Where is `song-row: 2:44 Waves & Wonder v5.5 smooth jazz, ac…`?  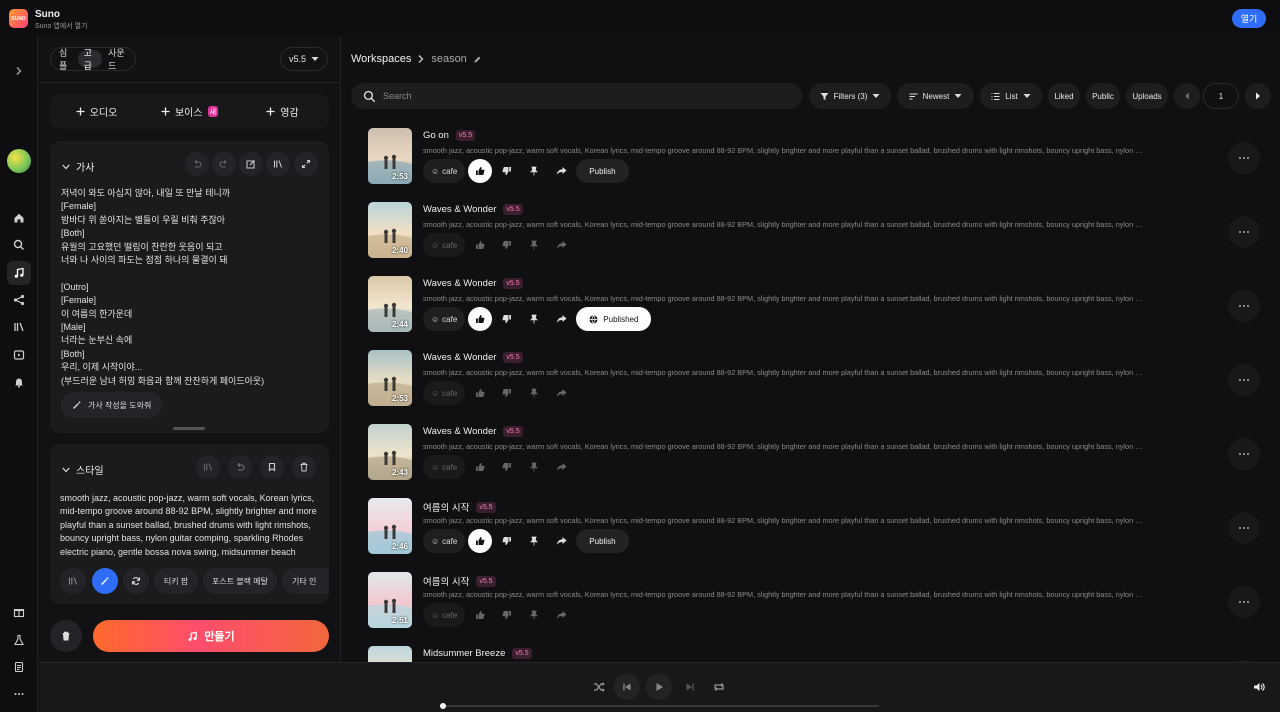 song-row: 2:44 Waves & Wonder v5.5 smooth jazz, ac… is located at coordinates (811, 308).